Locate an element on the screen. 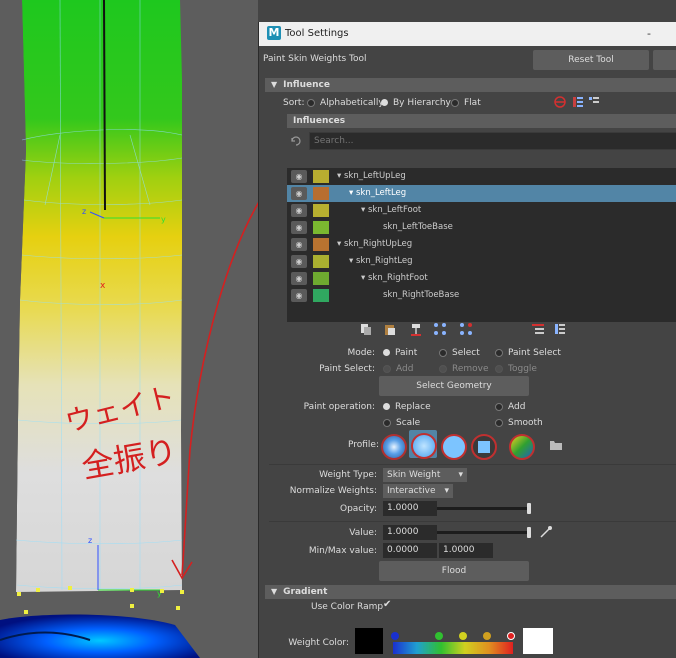 This screenshot has width=676, height=658. sort-flat-radio: Flat is located at coordinates (466, 103).